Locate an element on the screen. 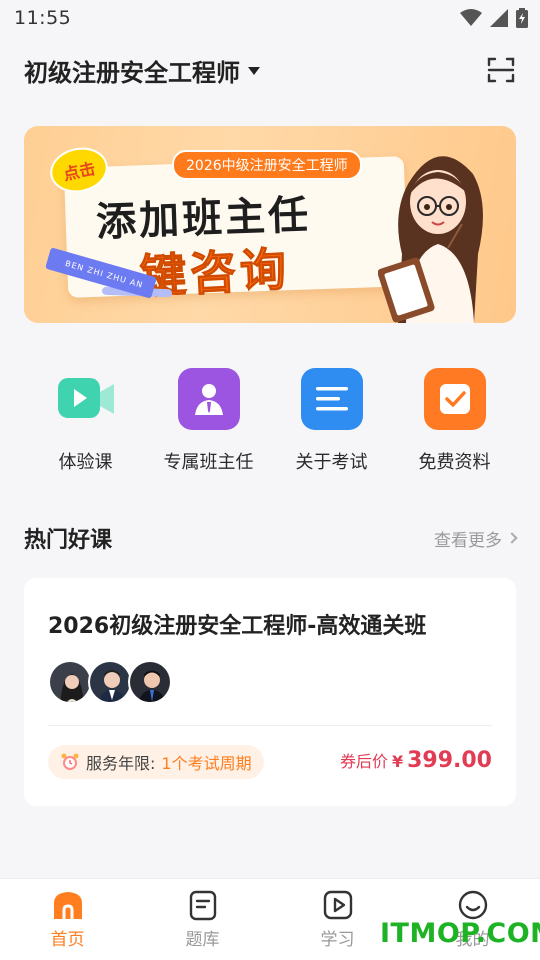  quick-label: 关于考试 is located at coordinates (331, 462).